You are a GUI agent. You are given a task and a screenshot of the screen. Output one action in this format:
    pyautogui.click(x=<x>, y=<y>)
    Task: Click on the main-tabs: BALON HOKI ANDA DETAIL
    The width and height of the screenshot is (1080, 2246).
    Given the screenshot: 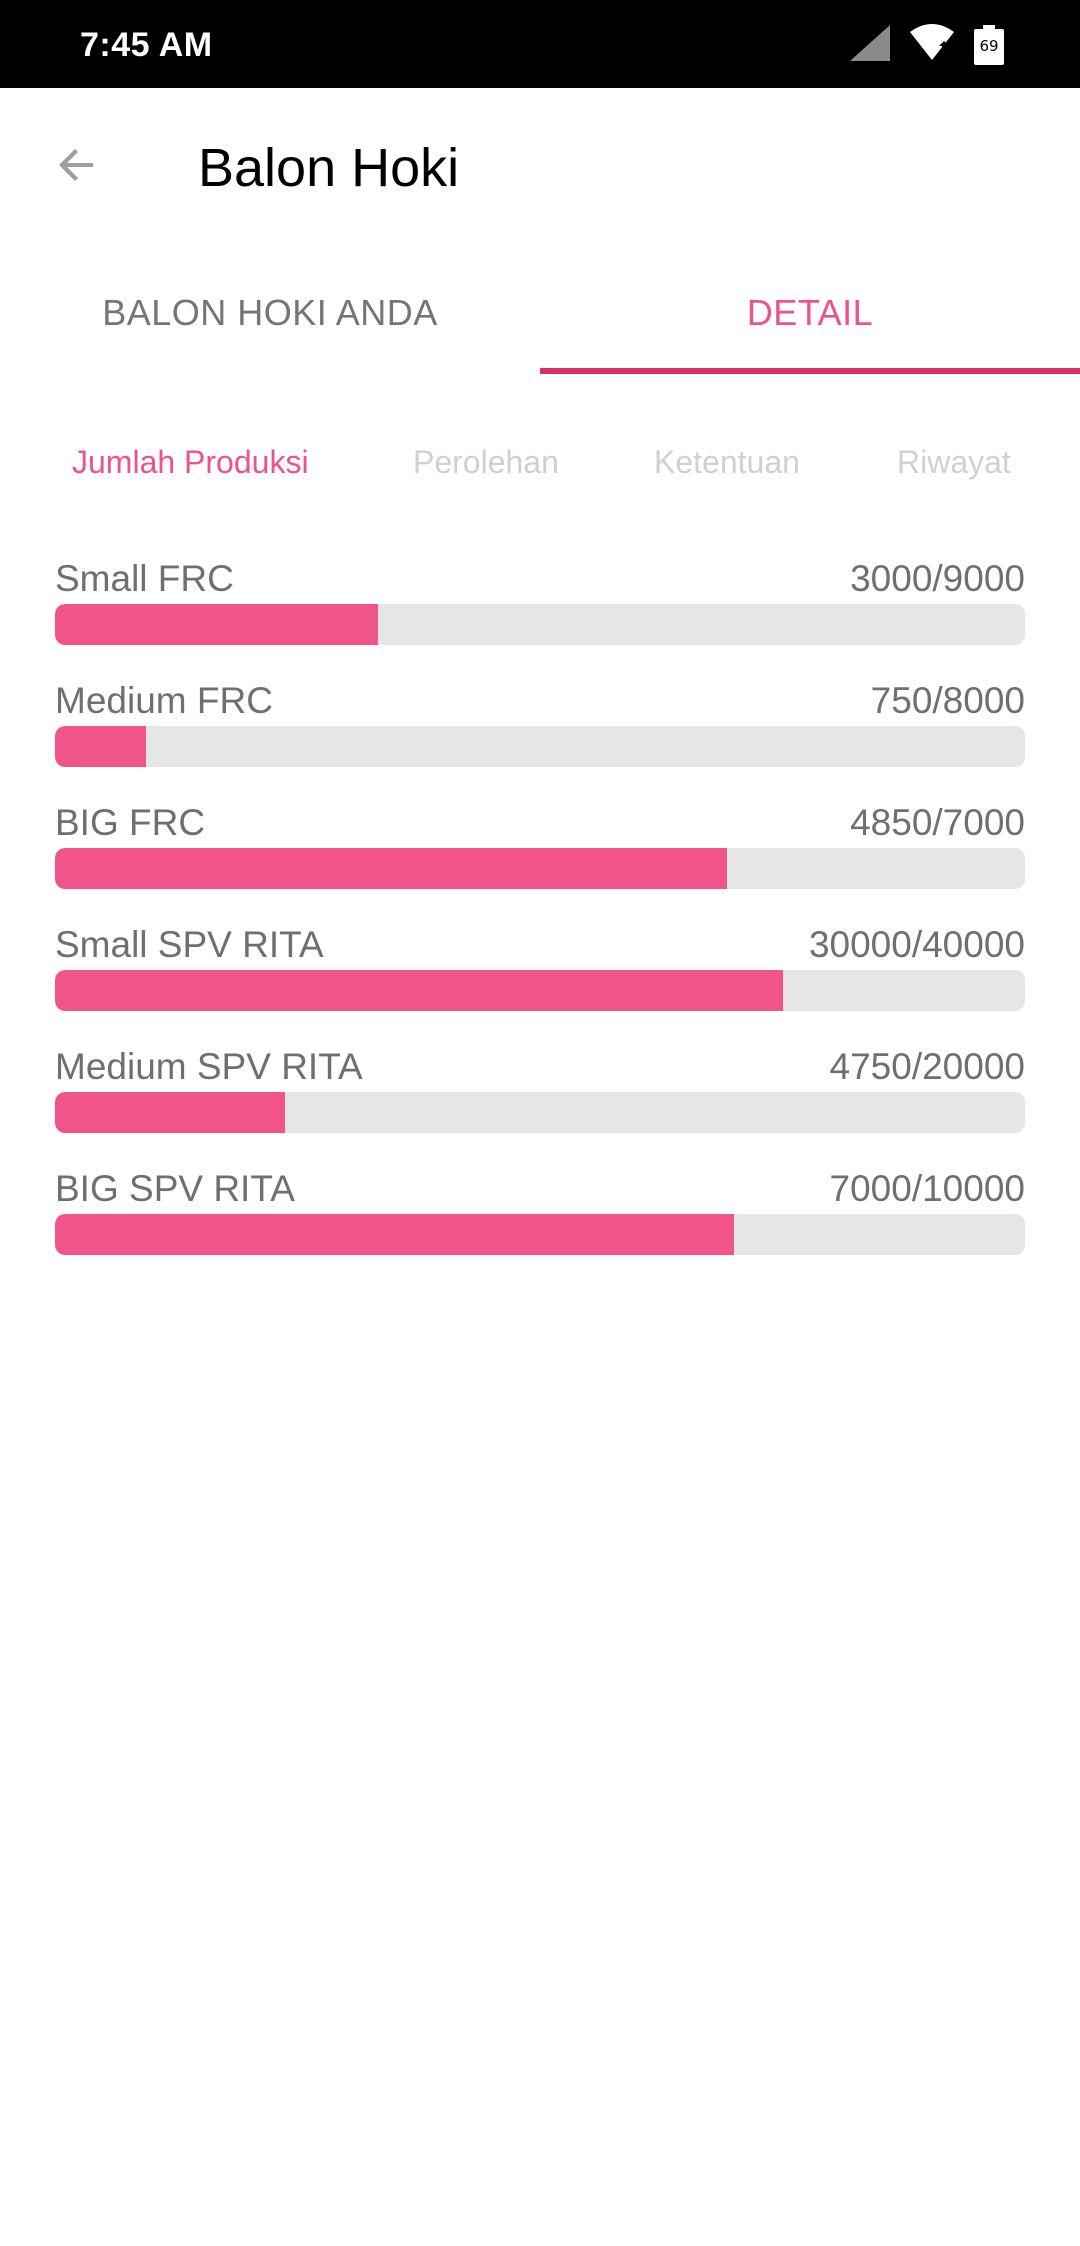 What is the action you would take?
    pyautogui.click(x=540, y=313)
    